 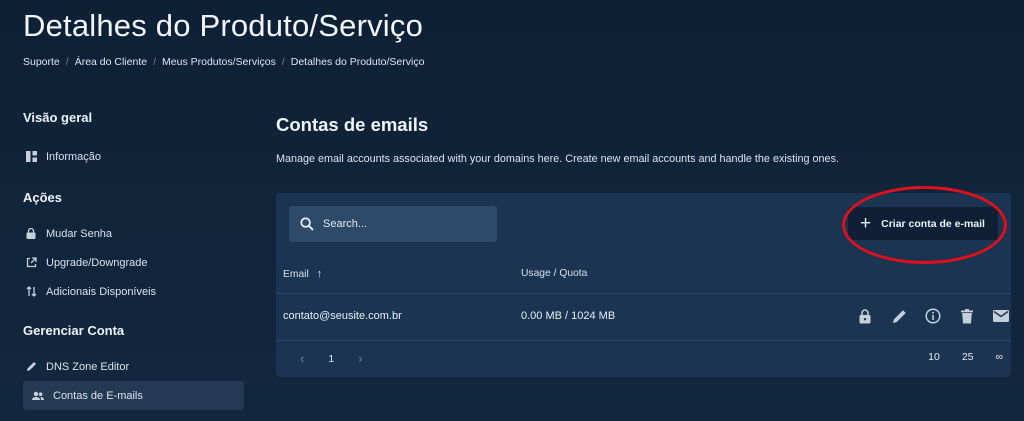 I want to click on column-header-email: Email ↑, so click(x=302, y=274).